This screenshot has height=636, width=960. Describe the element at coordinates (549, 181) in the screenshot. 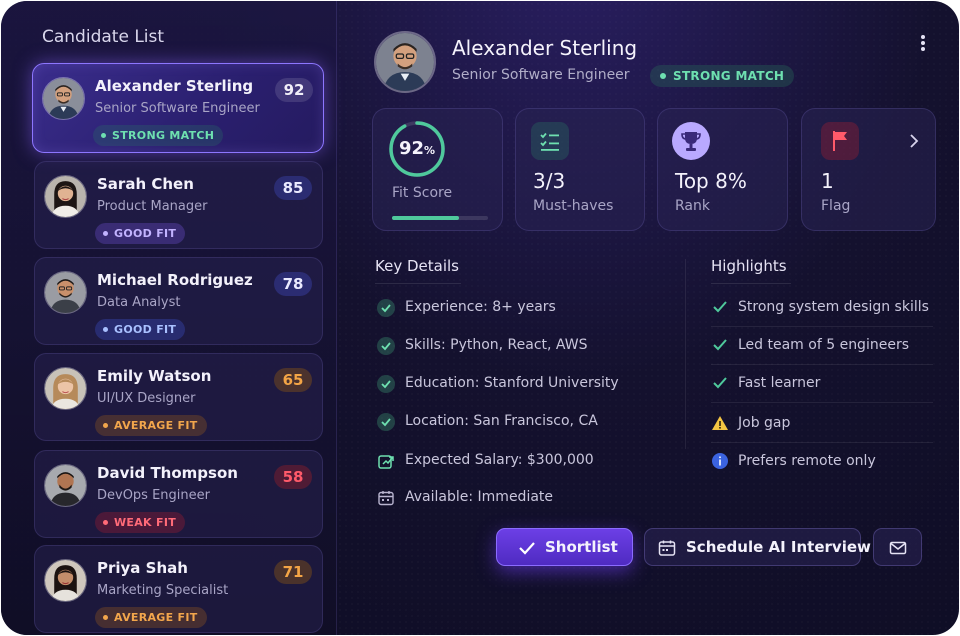

I see `must-haves-value: 3/3` at that location.